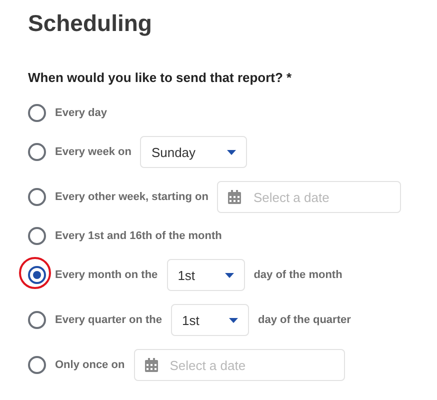 This screenshot has width=437, height=400. I want to click on dropdown: Sunday, so click(194, 152).